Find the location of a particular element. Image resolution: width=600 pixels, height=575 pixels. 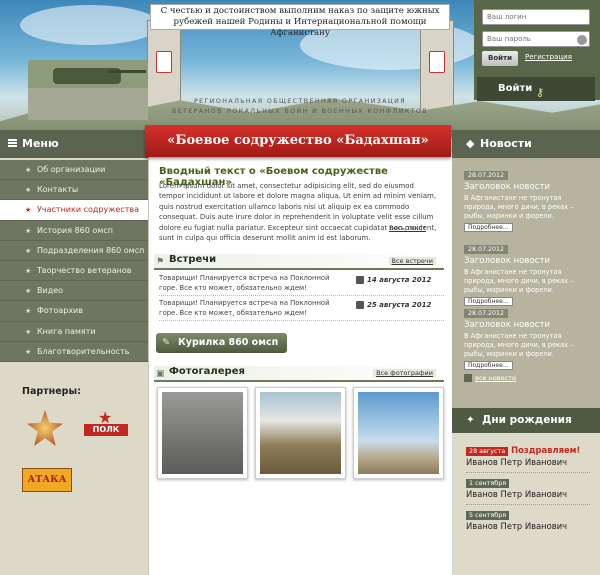

menu-item-history: ★ История 860 омсп is located at coordinates (74, 231).